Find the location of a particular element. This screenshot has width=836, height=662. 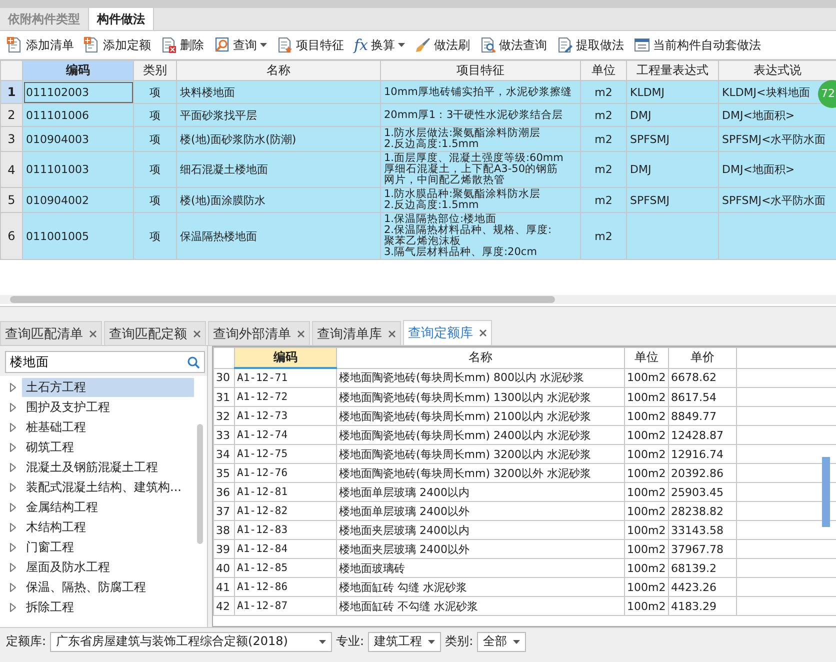

tree-item: 围护及支护工程 is located at coordinates (108, 407).